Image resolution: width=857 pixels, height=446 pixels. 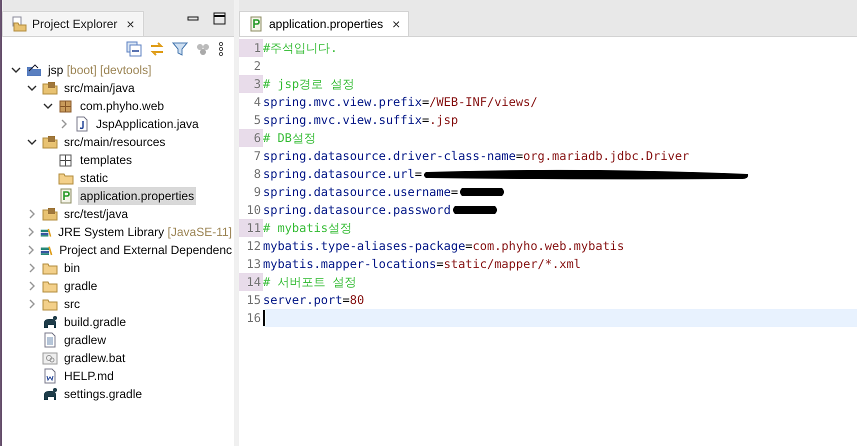 I want to click on line-number: 14, so click(x=251, y=282).